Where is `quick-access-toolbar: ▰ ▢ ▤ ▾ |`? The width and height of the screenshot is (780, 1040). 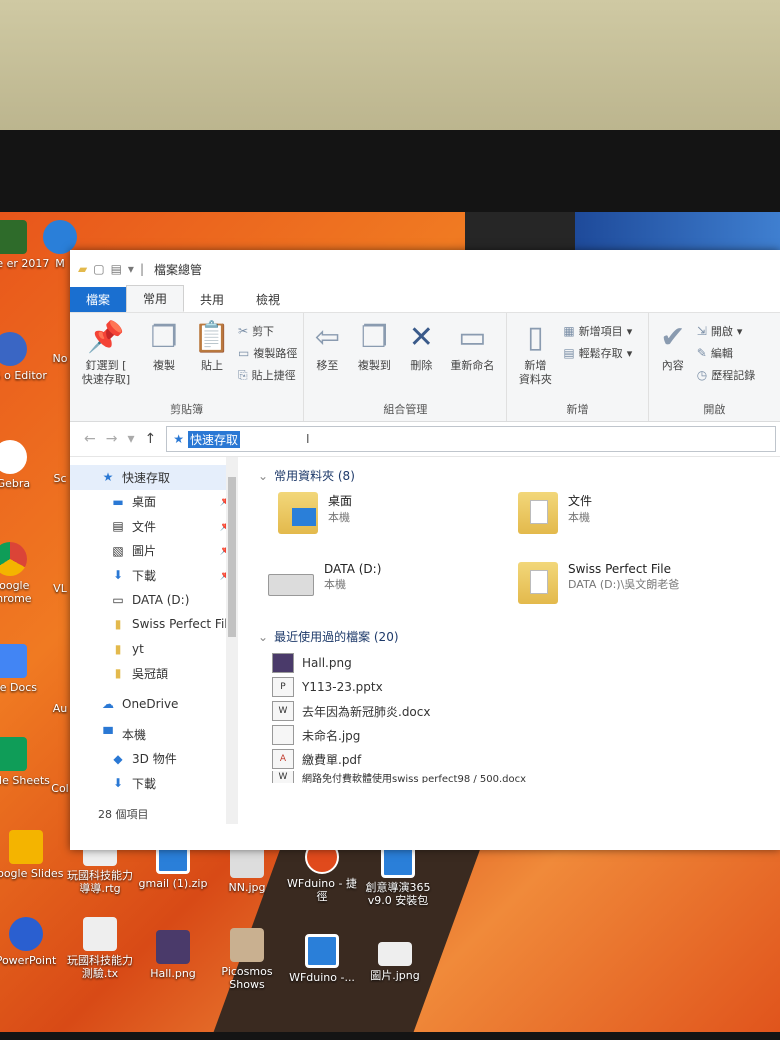 quick-access-toolbar: ▰ ▢ ▤ ▾ | is located at coordinates (111, 269).